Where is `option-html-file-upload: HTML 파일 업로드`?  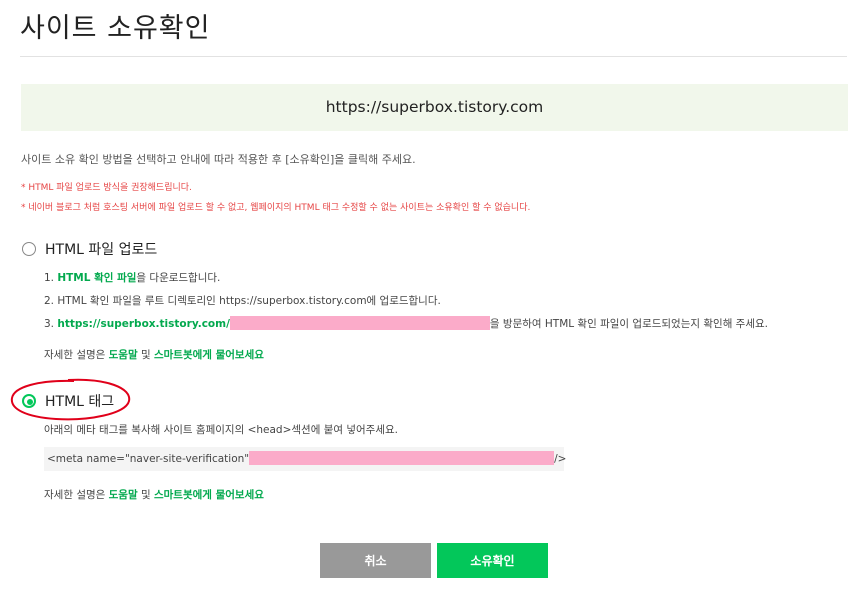 option-html-file-upload: HTML 파일 업로드 is located at coordinates (89, 249).